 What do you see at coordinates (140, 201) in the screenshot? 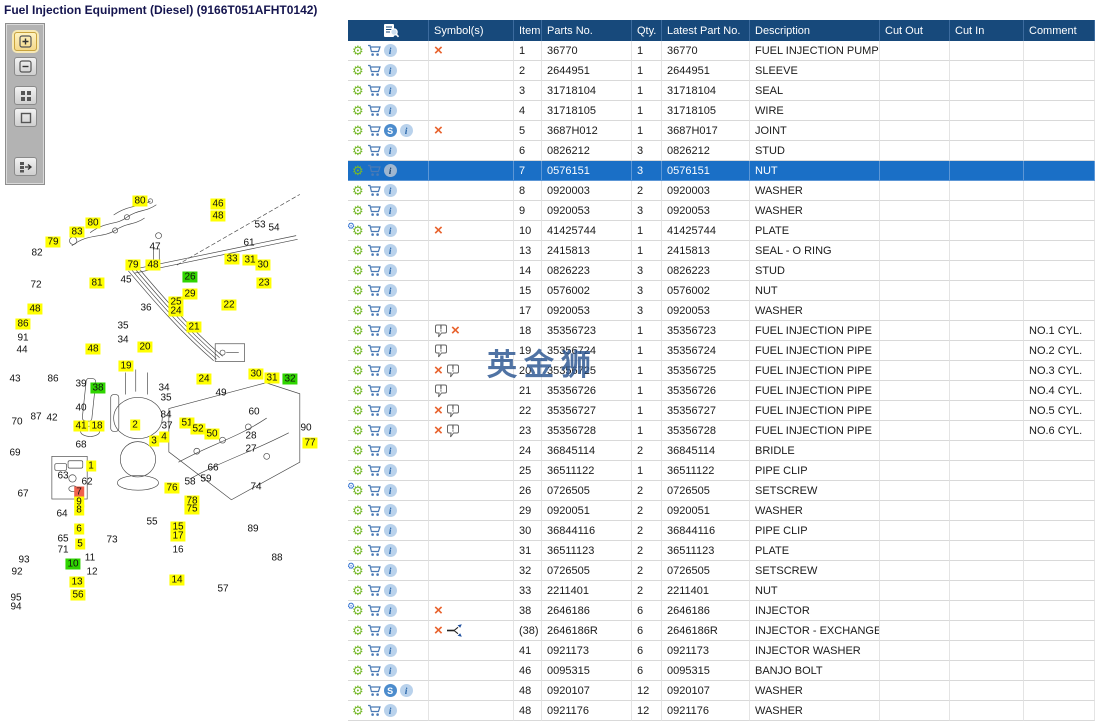
I see `diagram-callout-80: 80` at bounding box center [140, 201].